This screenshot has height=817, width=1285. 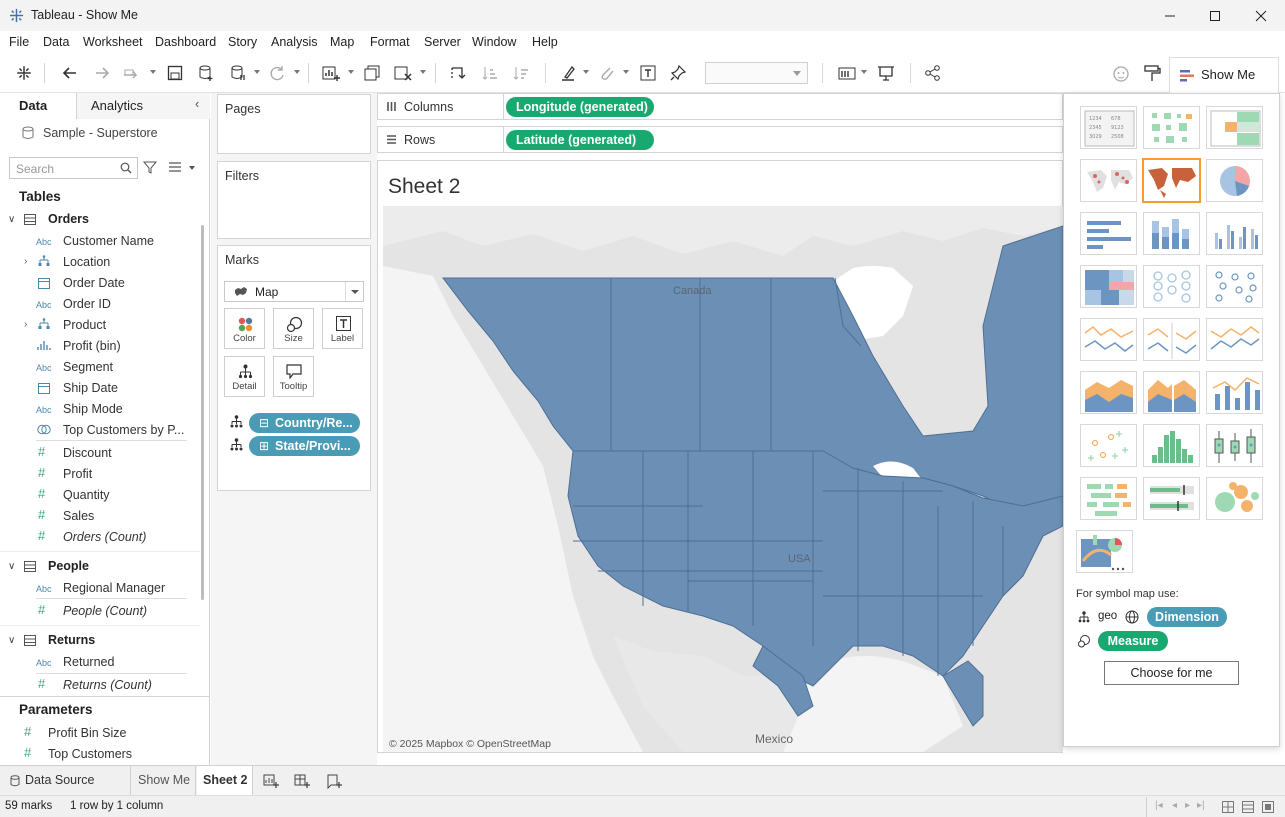 I want to click on menu-data: Data, so click(x=56, y=42).